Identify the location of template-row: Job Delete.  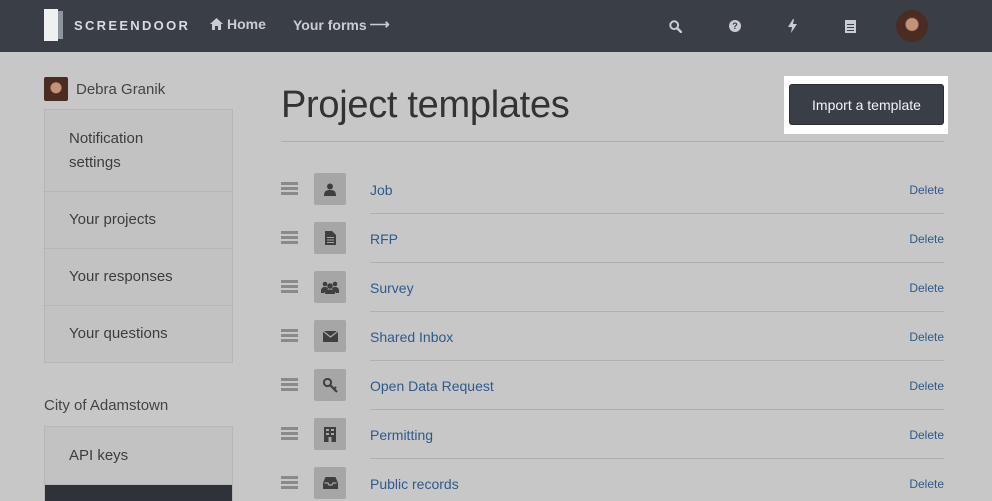
(612, 189).